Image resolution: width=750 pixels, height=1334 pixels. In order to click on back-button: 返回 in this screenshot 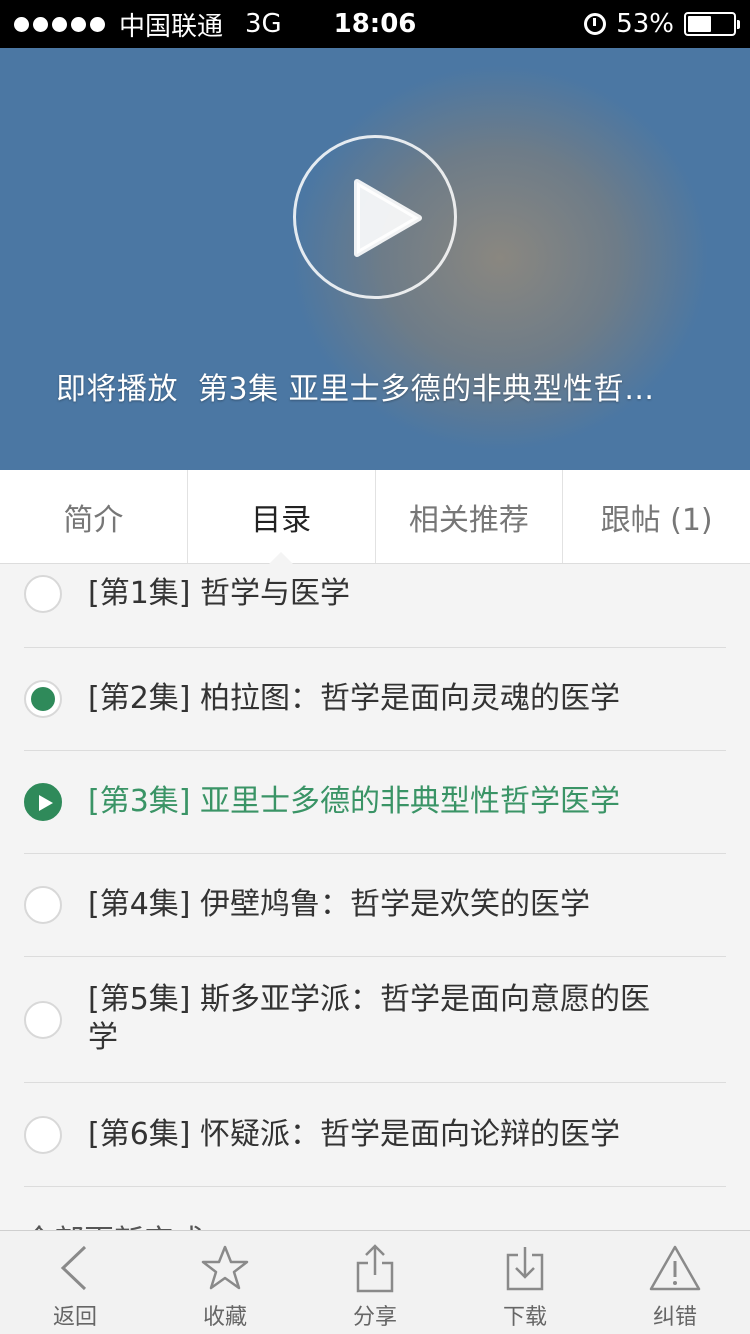, I will do `click(75, 1282)`.